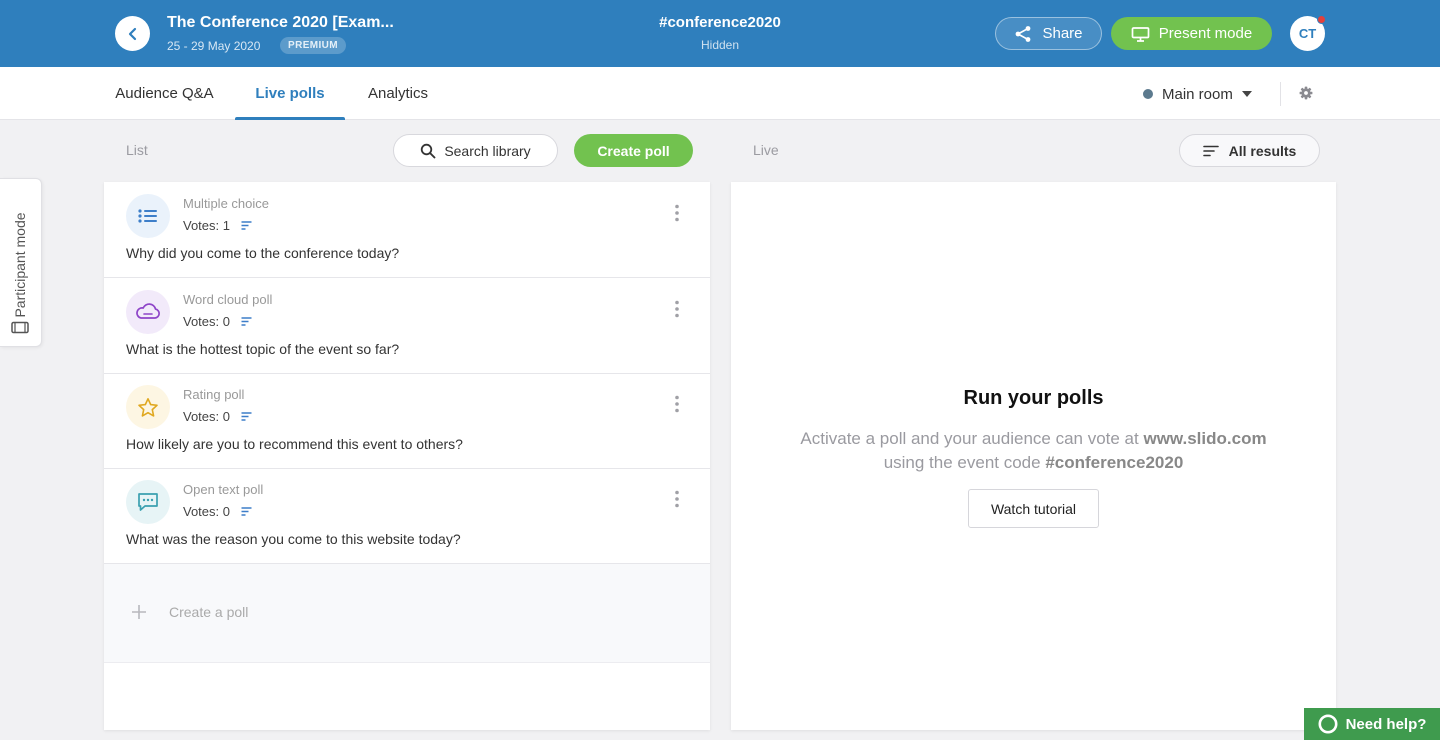 Image resolution: width=1440 pixels, height=740 pixels. Describe the element at coordinates (139, 612) in the screenshot. I see `plus-icon` at that location.